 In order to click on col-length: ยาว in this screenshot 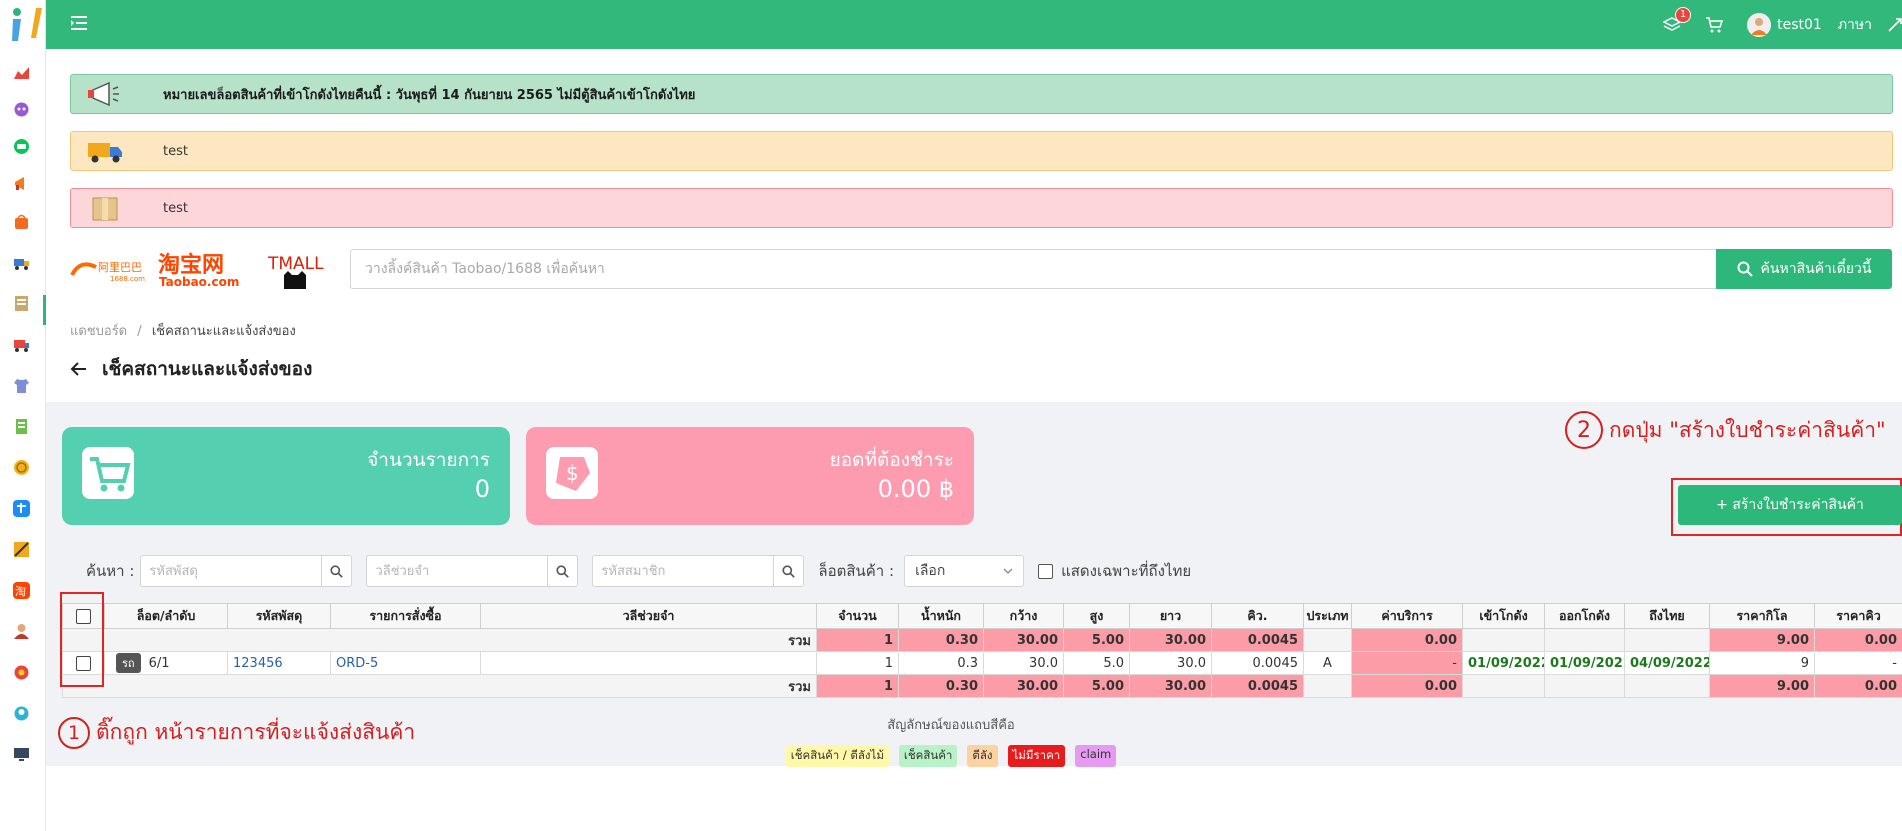, I will do `click(1170, 616)`.